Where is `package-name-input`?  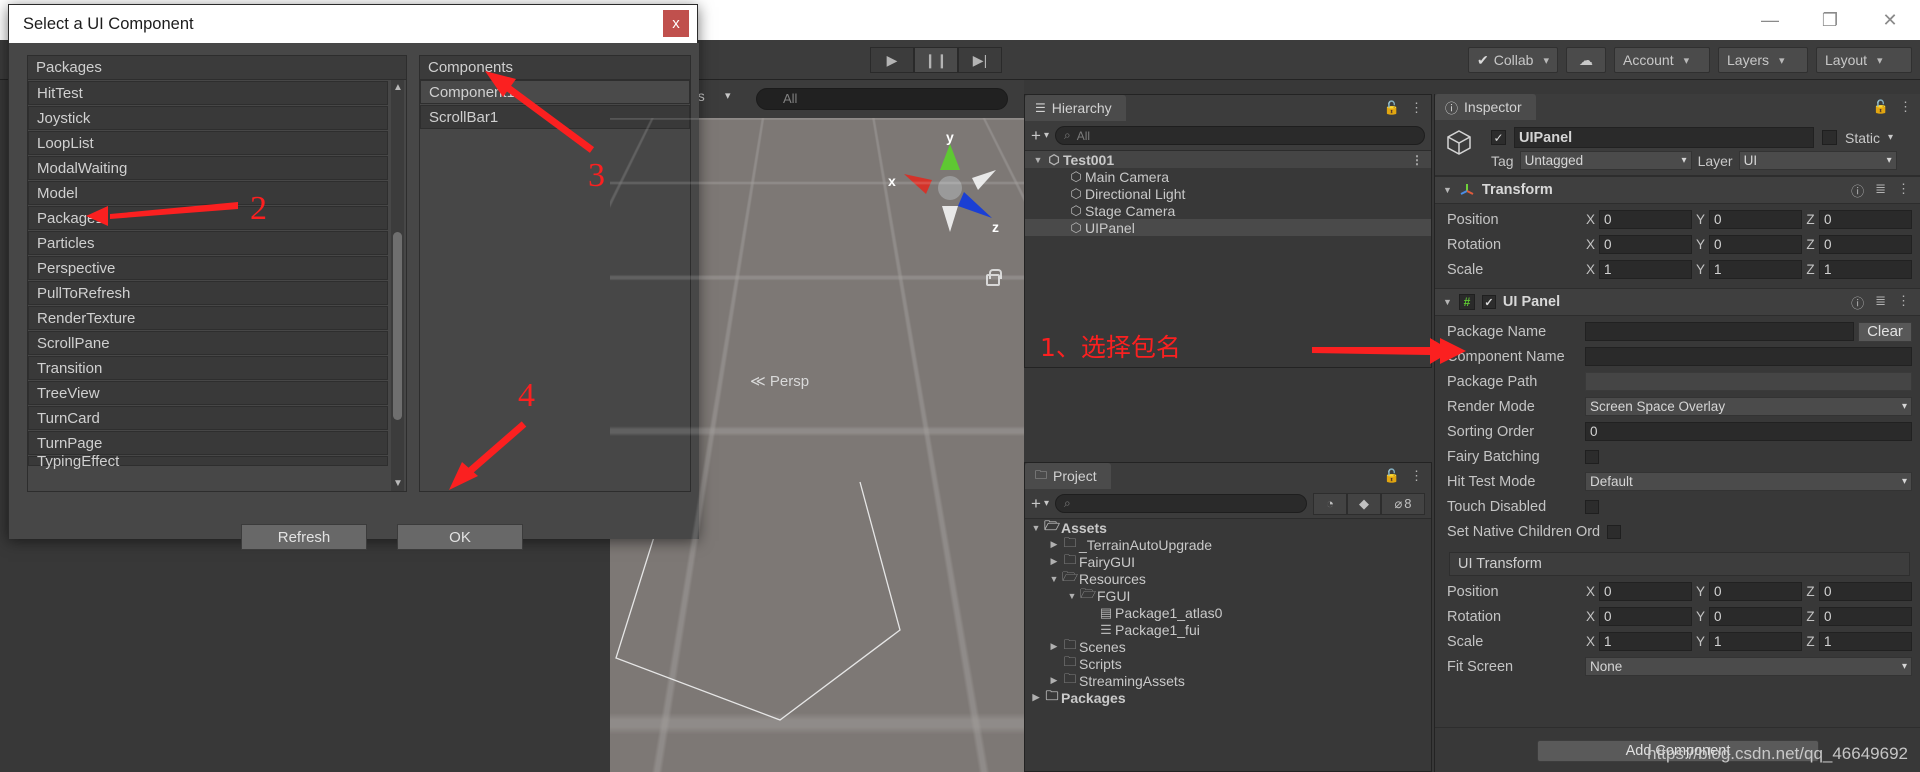
package-name-input is located at coordinates (1719, 331).